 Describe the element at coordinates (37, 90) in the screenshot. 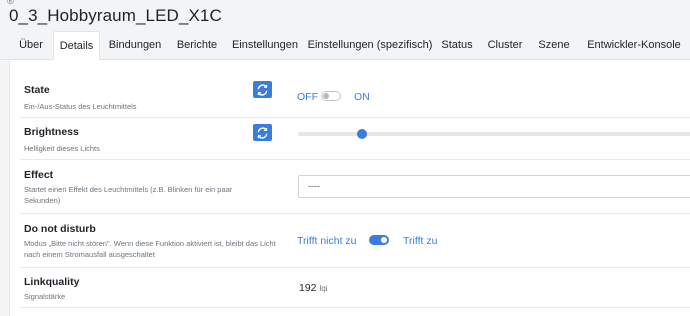

I see `state-label: State` at that location.